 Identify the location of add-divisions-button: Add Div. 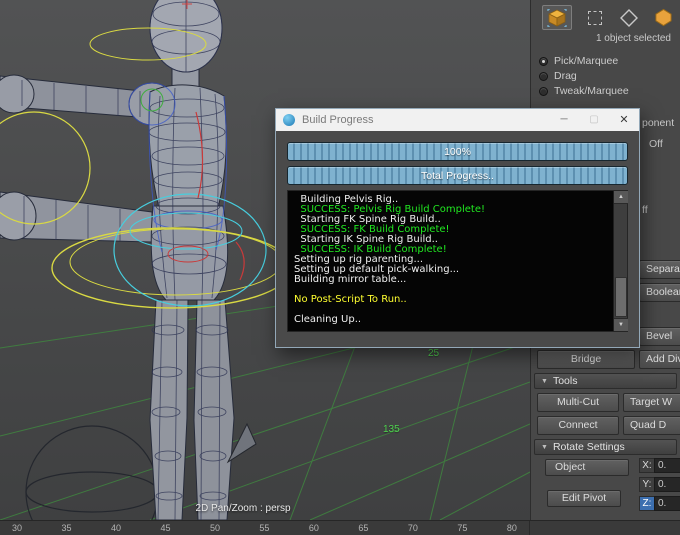
(659, 359).